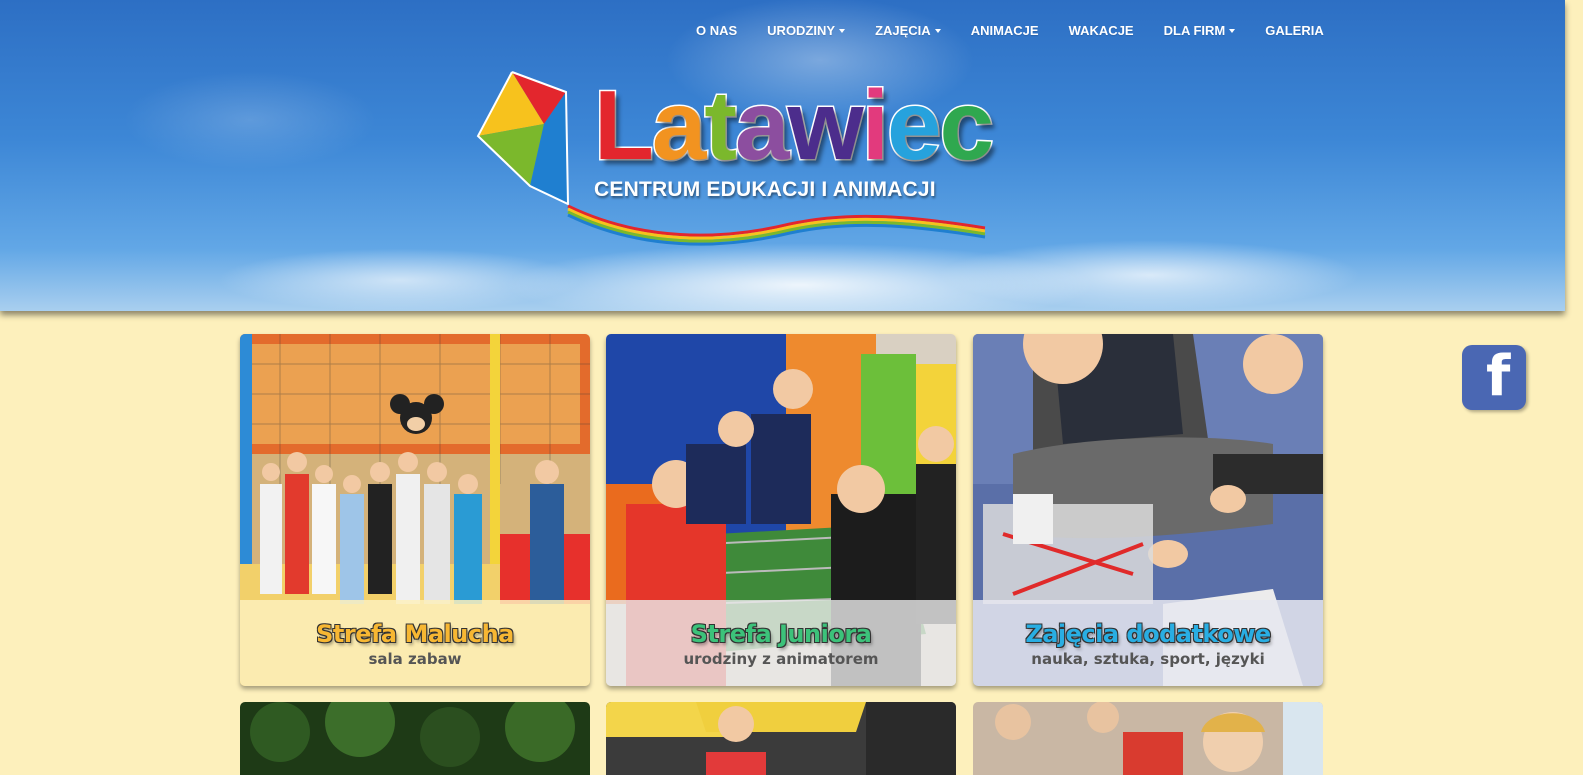  Describe the element at coordinates (415, 659) in the screenshot. I see `card-subtitle: sala zabaw` at that location.